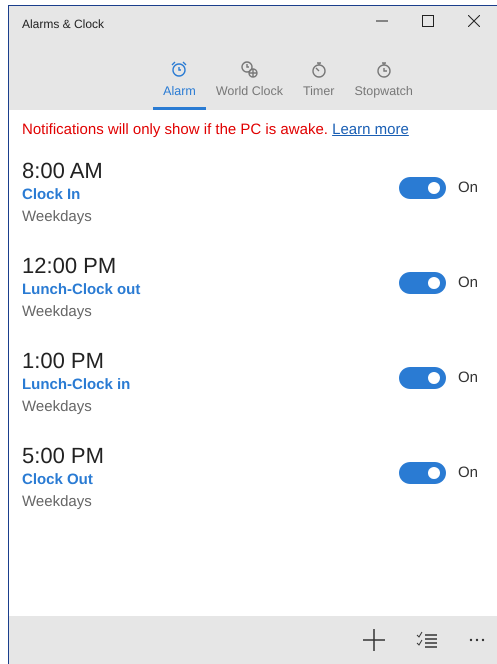 This screenshot has height=664, width=497. Describe the element at coordinates (62, 24) in the screenshot. I see `window-title: Alarms & Clock` at that location.